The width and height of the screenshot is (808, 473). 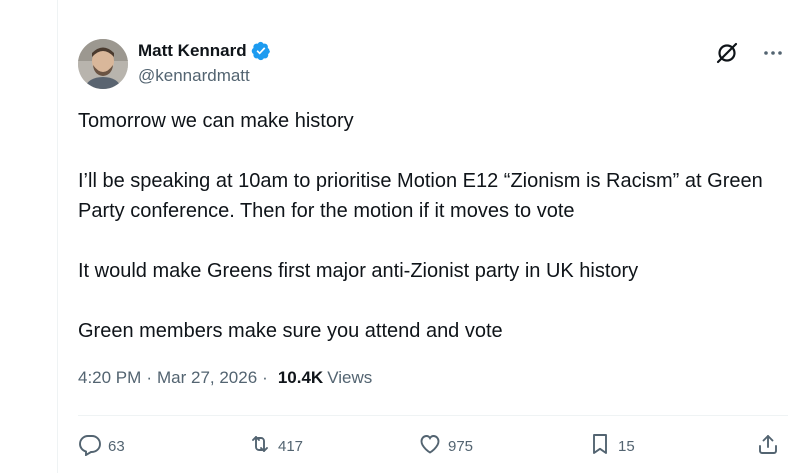 I want to click on bookmark-count: 15, so click(x=626, y=446).